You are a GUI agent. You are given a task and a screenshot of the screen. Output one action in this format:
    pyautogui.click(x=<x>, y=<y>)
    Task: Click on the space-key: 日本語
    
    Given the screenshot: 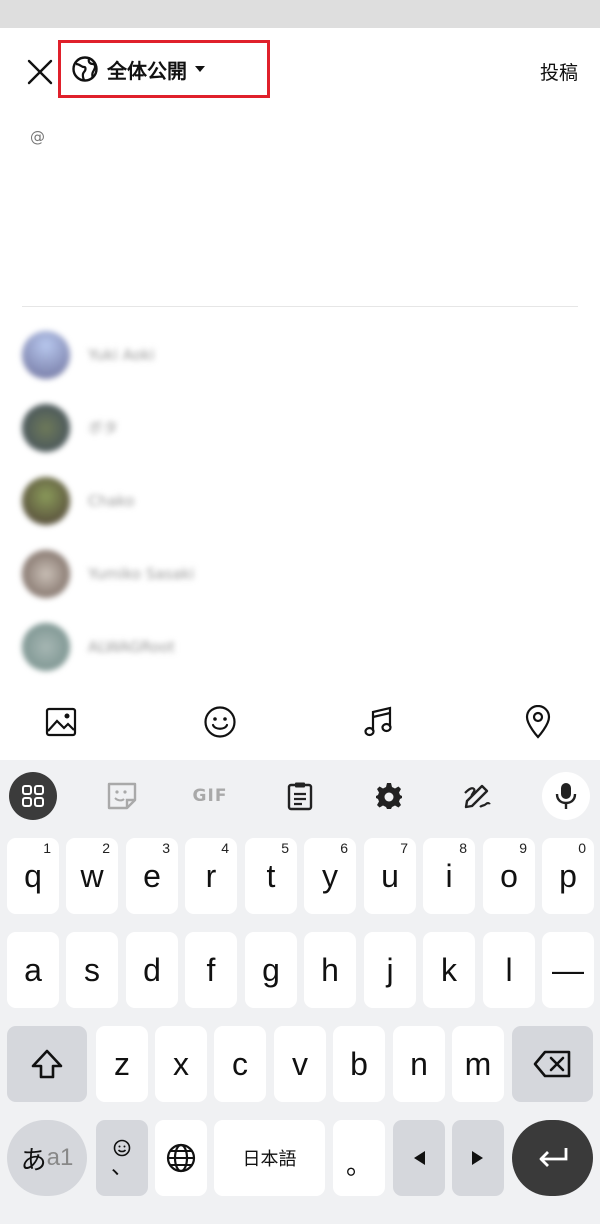 What is the action you would take?
    pyautogui.click(x=269, y=1158)
    